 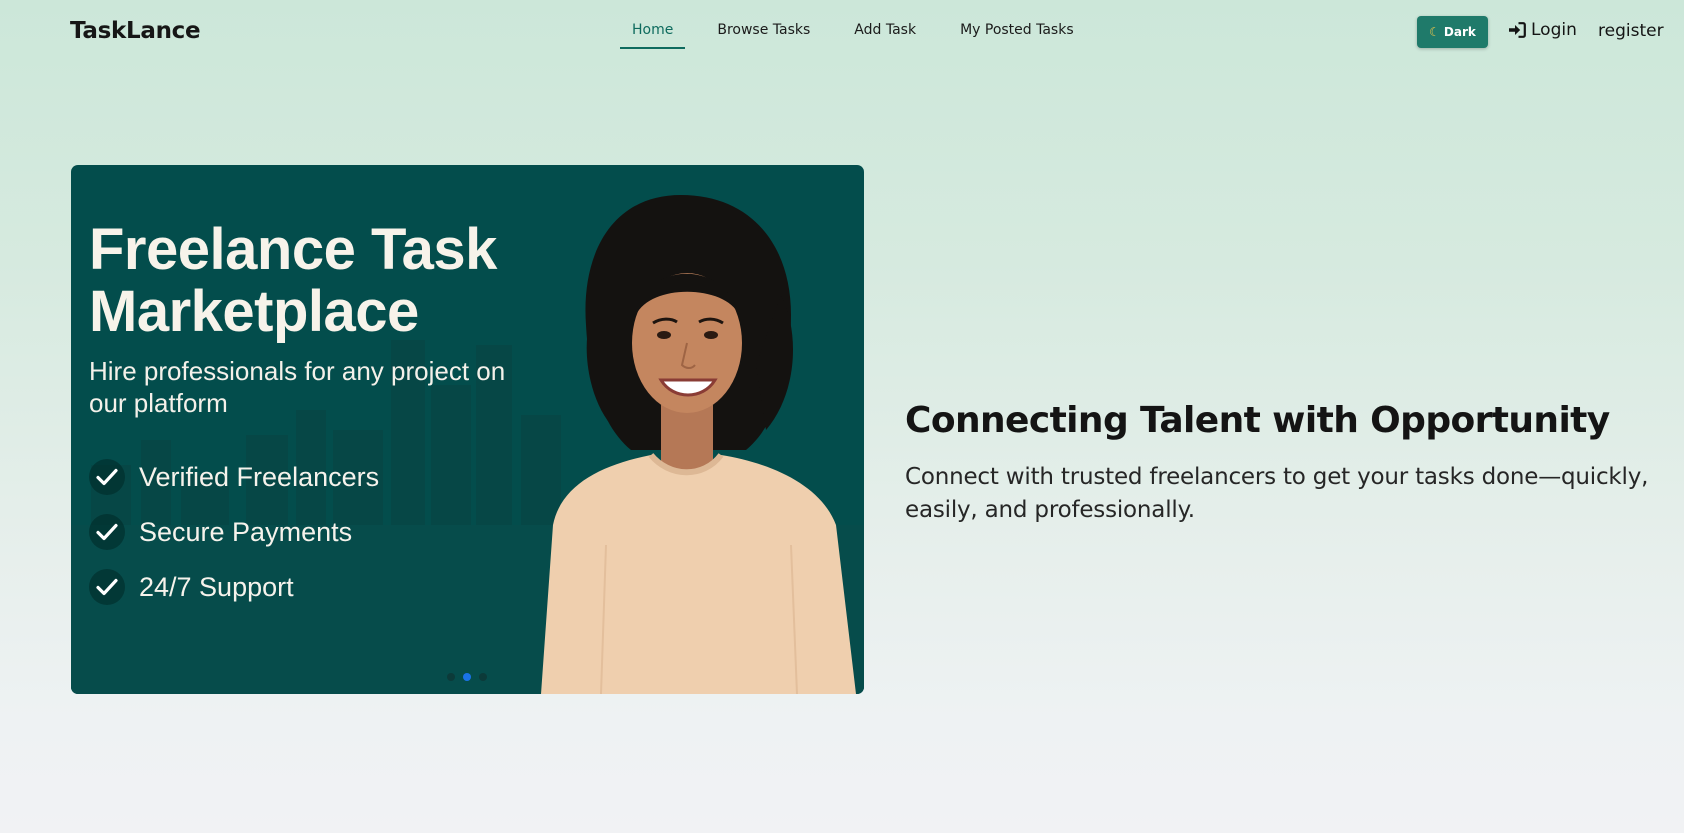 I want to click on brand-logo: TaskLance, so click(x=135, y=31).